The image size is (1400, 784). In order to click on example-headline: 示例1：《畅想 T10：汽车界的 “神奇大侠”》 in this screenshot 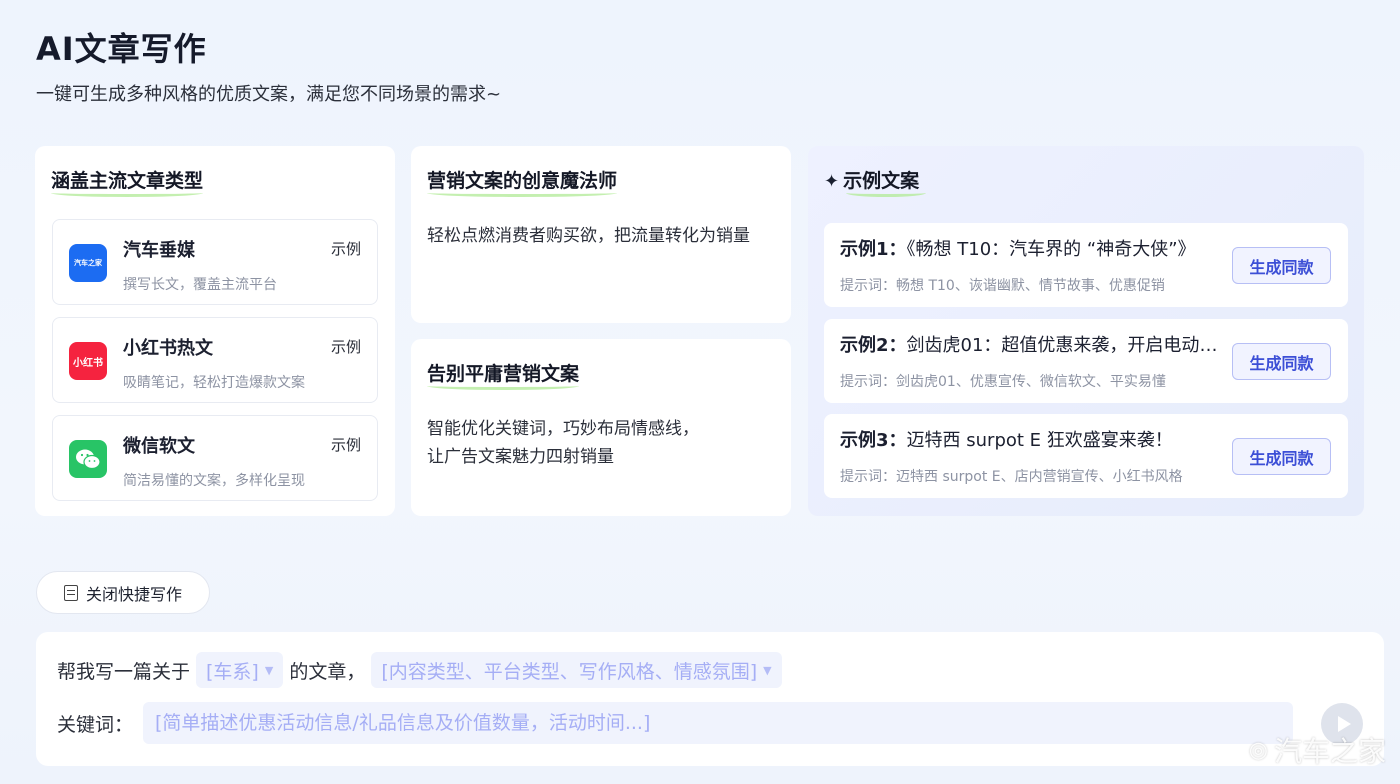, I will do `click(1018, 249)`.